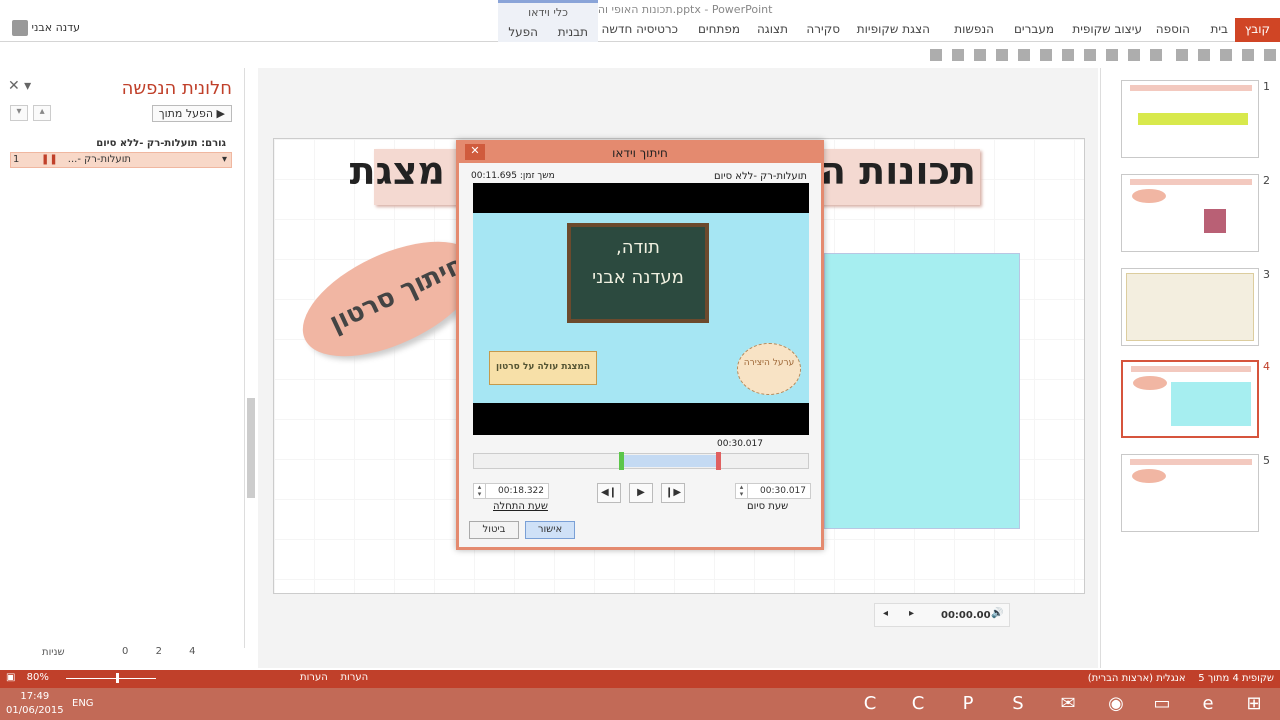 This screenshot has width=1280, height=720. What do you see at coordinates (550, 530) in the screenshot?
I see `ok-button: אישור` at bounding box center [550, 530].